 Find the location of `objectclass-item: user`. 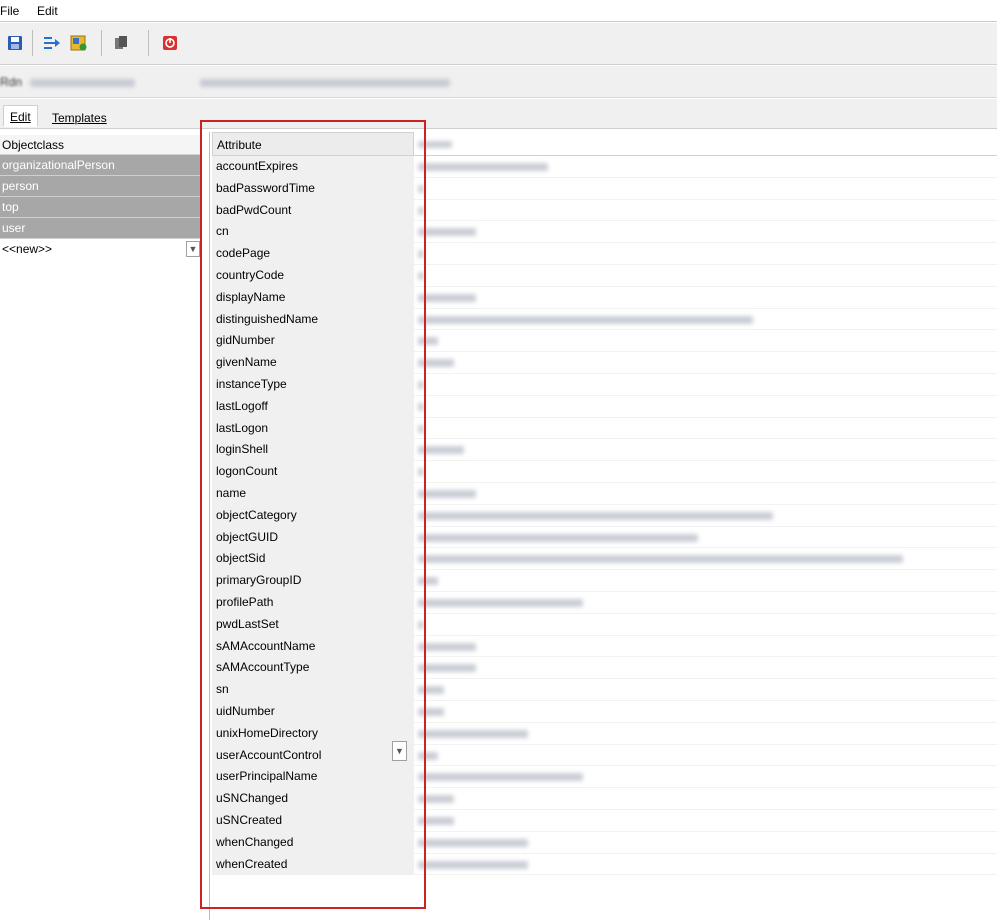

objectclass-item: user is located at coordinates (100, 228).